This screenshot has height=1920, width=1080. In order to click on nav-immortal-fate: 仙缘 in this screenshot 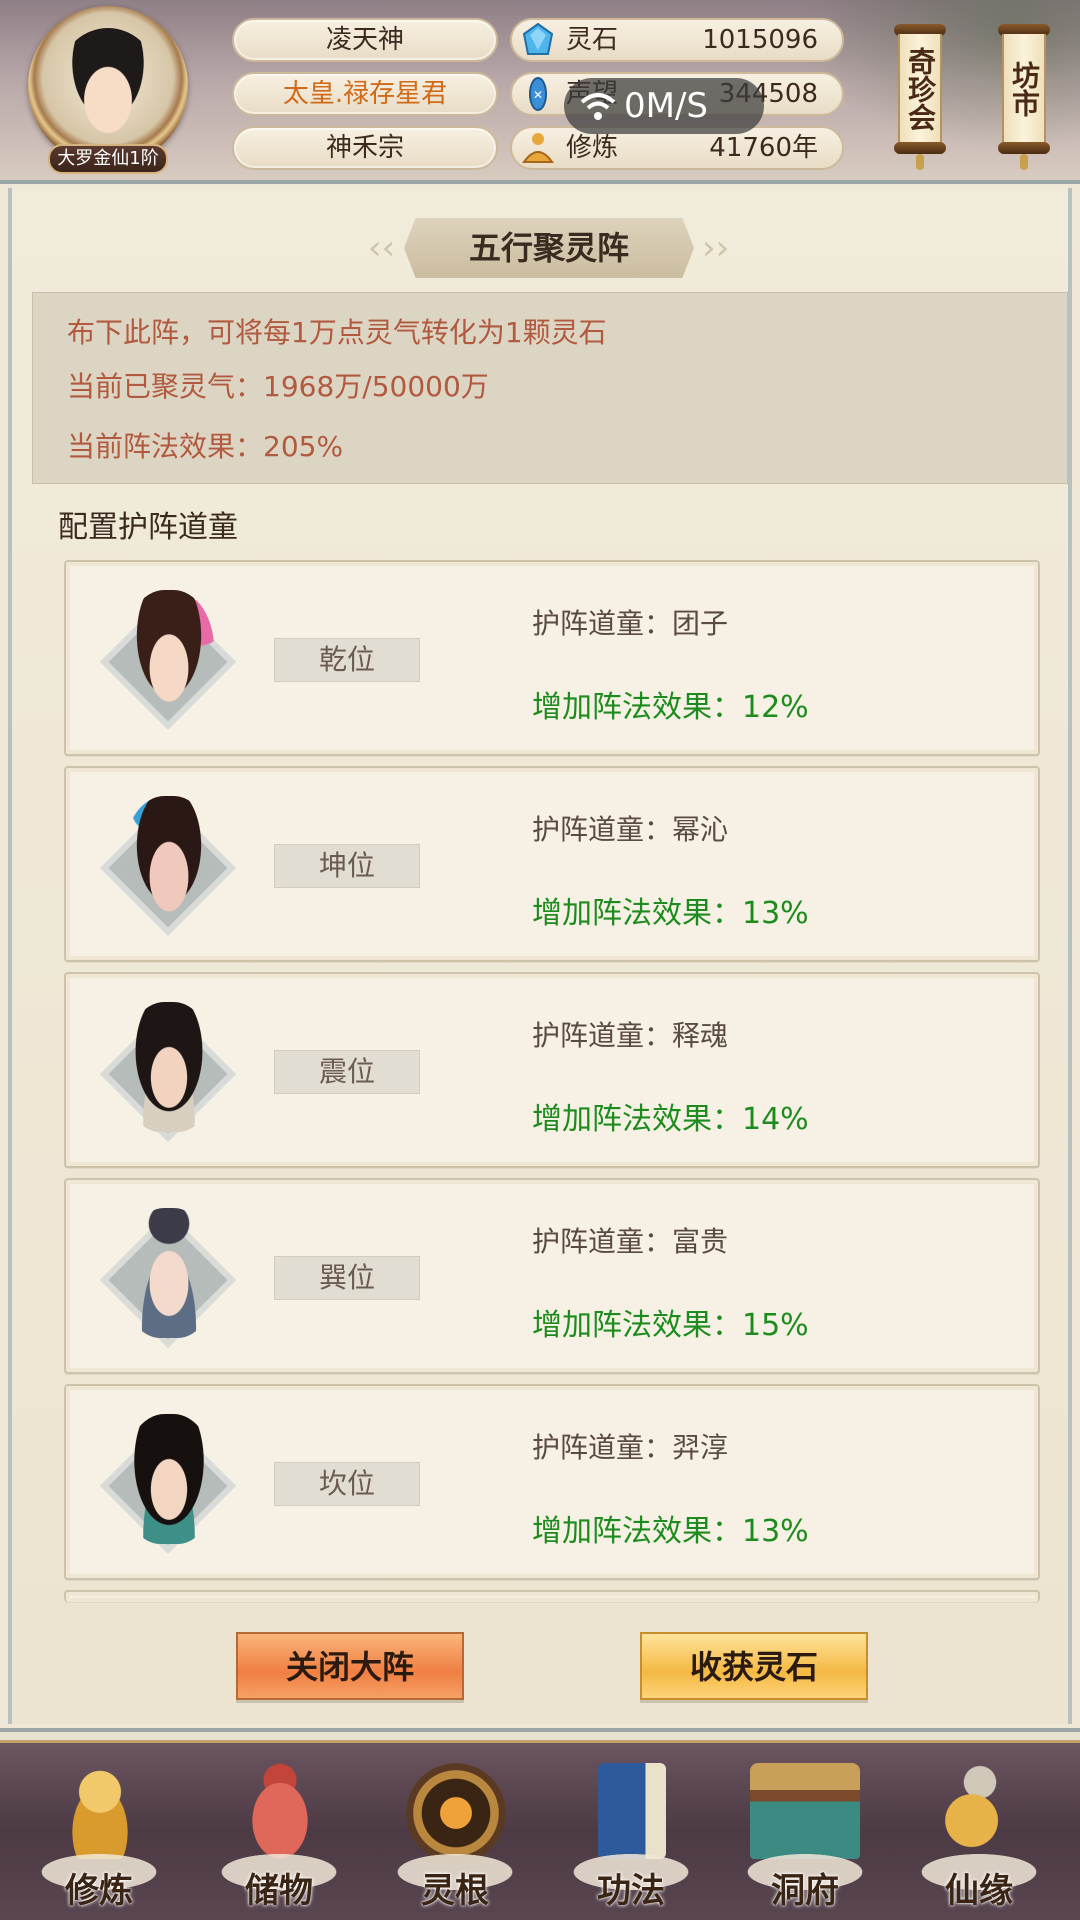, I will do `click(979, 1838)`.